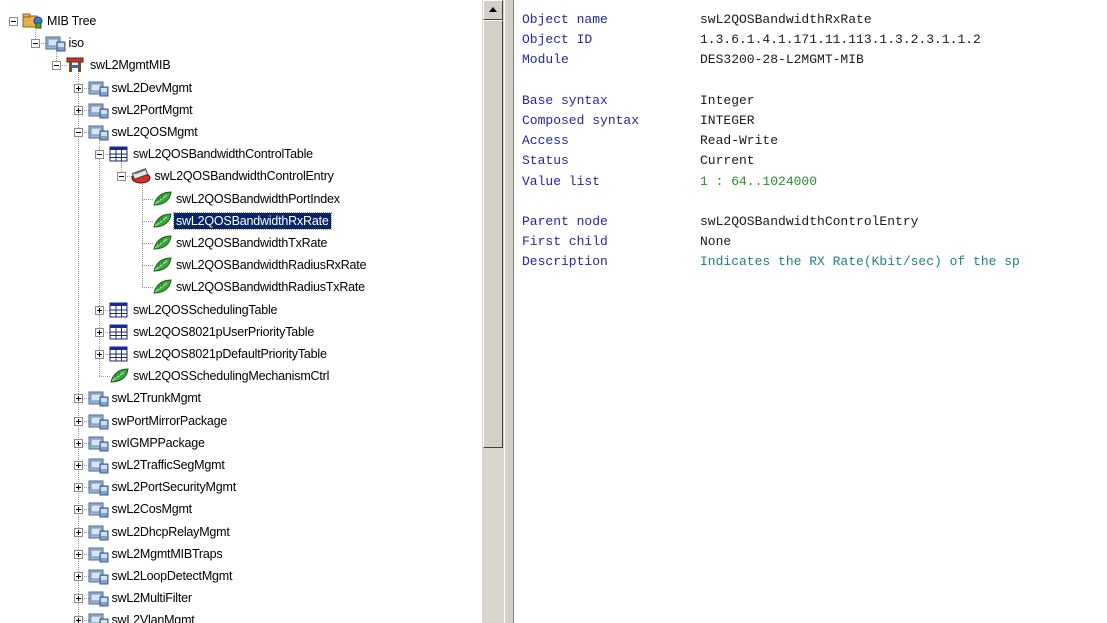 The width and height of the screenshot is (1107, 623). I want to click on tree-node-label: swL2MultiFilter, so click(152, 598).